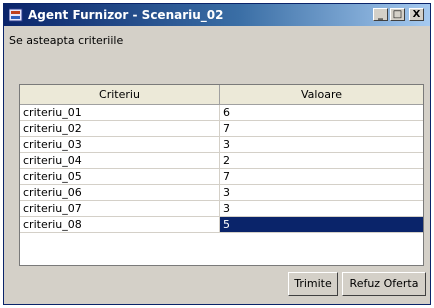 Image resolution: width=434 pixels, height=308 pixels. Describe the element at coordinates (120, 112) in the screenshot. I see `criteriu-cell: criteriu_01` at that location.